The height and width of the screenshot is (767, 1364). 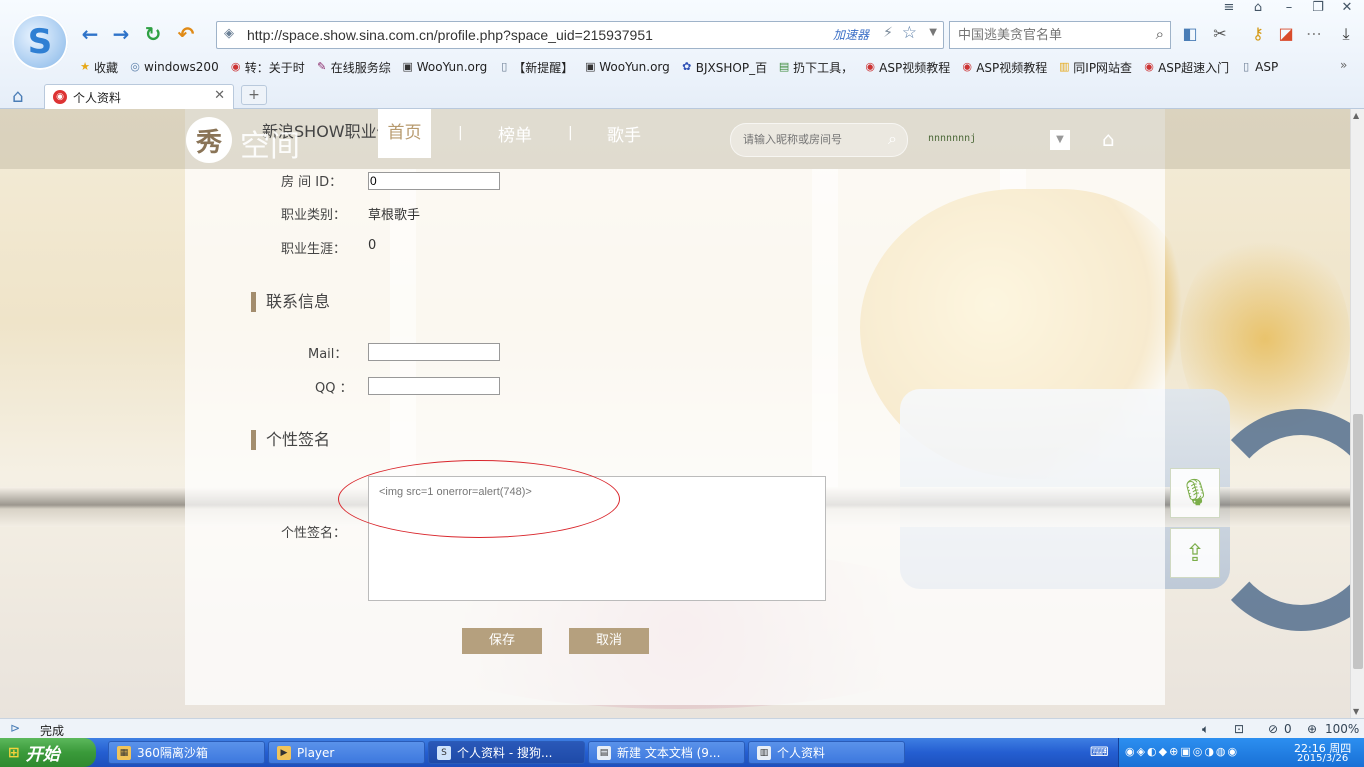 I want to click on nav-charts: 榜单, so click(x=515, y=133).